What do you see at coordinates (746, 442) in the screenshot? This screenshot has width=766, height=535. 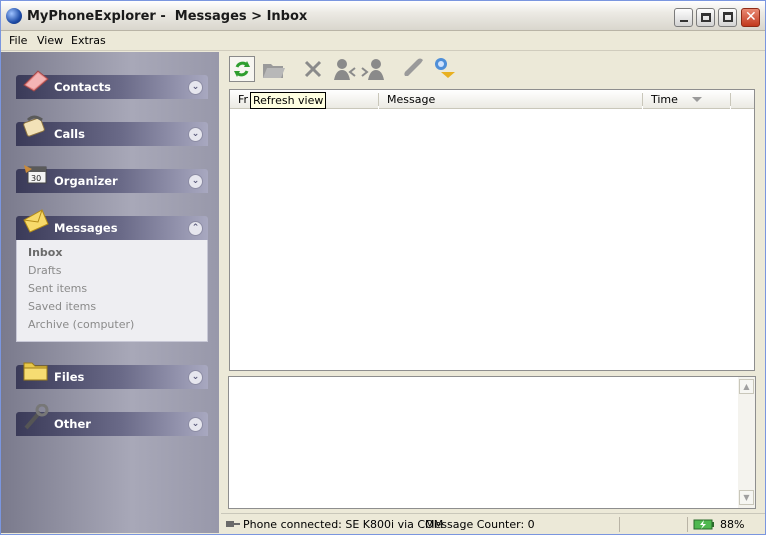 I see `preview-scrollbar: ▲ ▼` at bounding box center [746, 442].